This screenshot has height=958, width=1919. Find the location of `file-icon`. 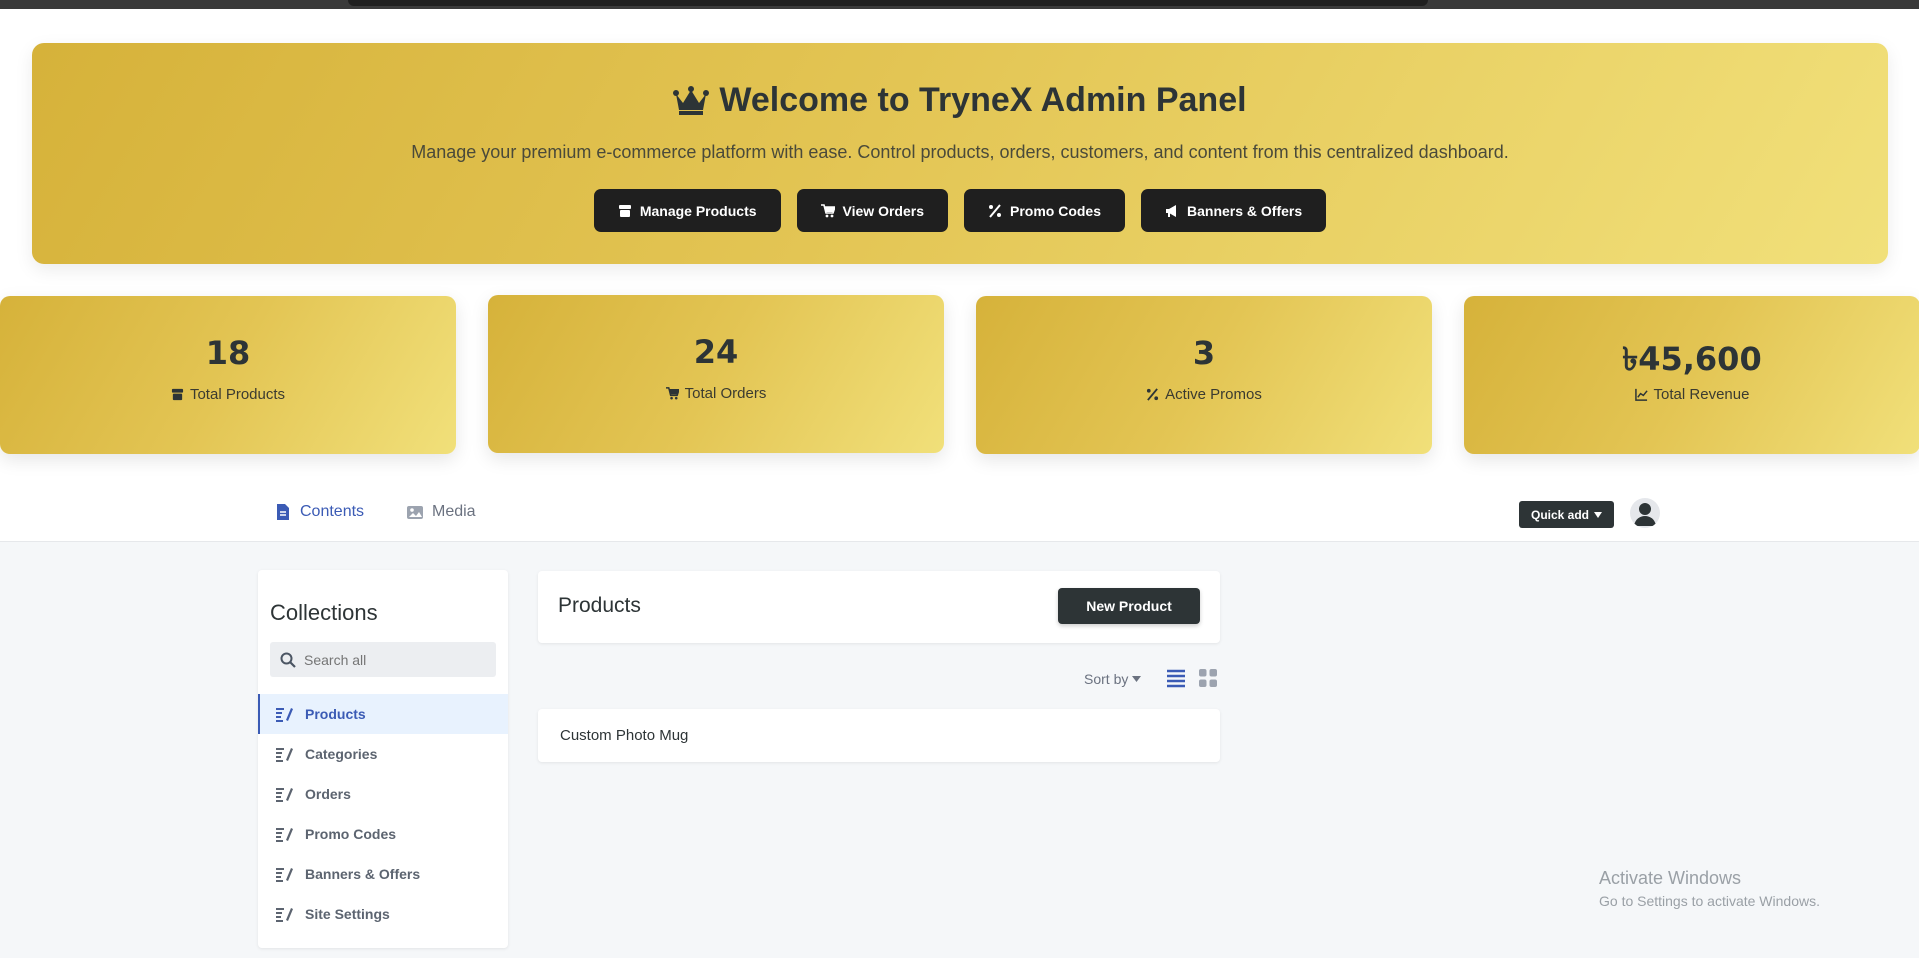

file-icon is located at coordinates (283, 512).